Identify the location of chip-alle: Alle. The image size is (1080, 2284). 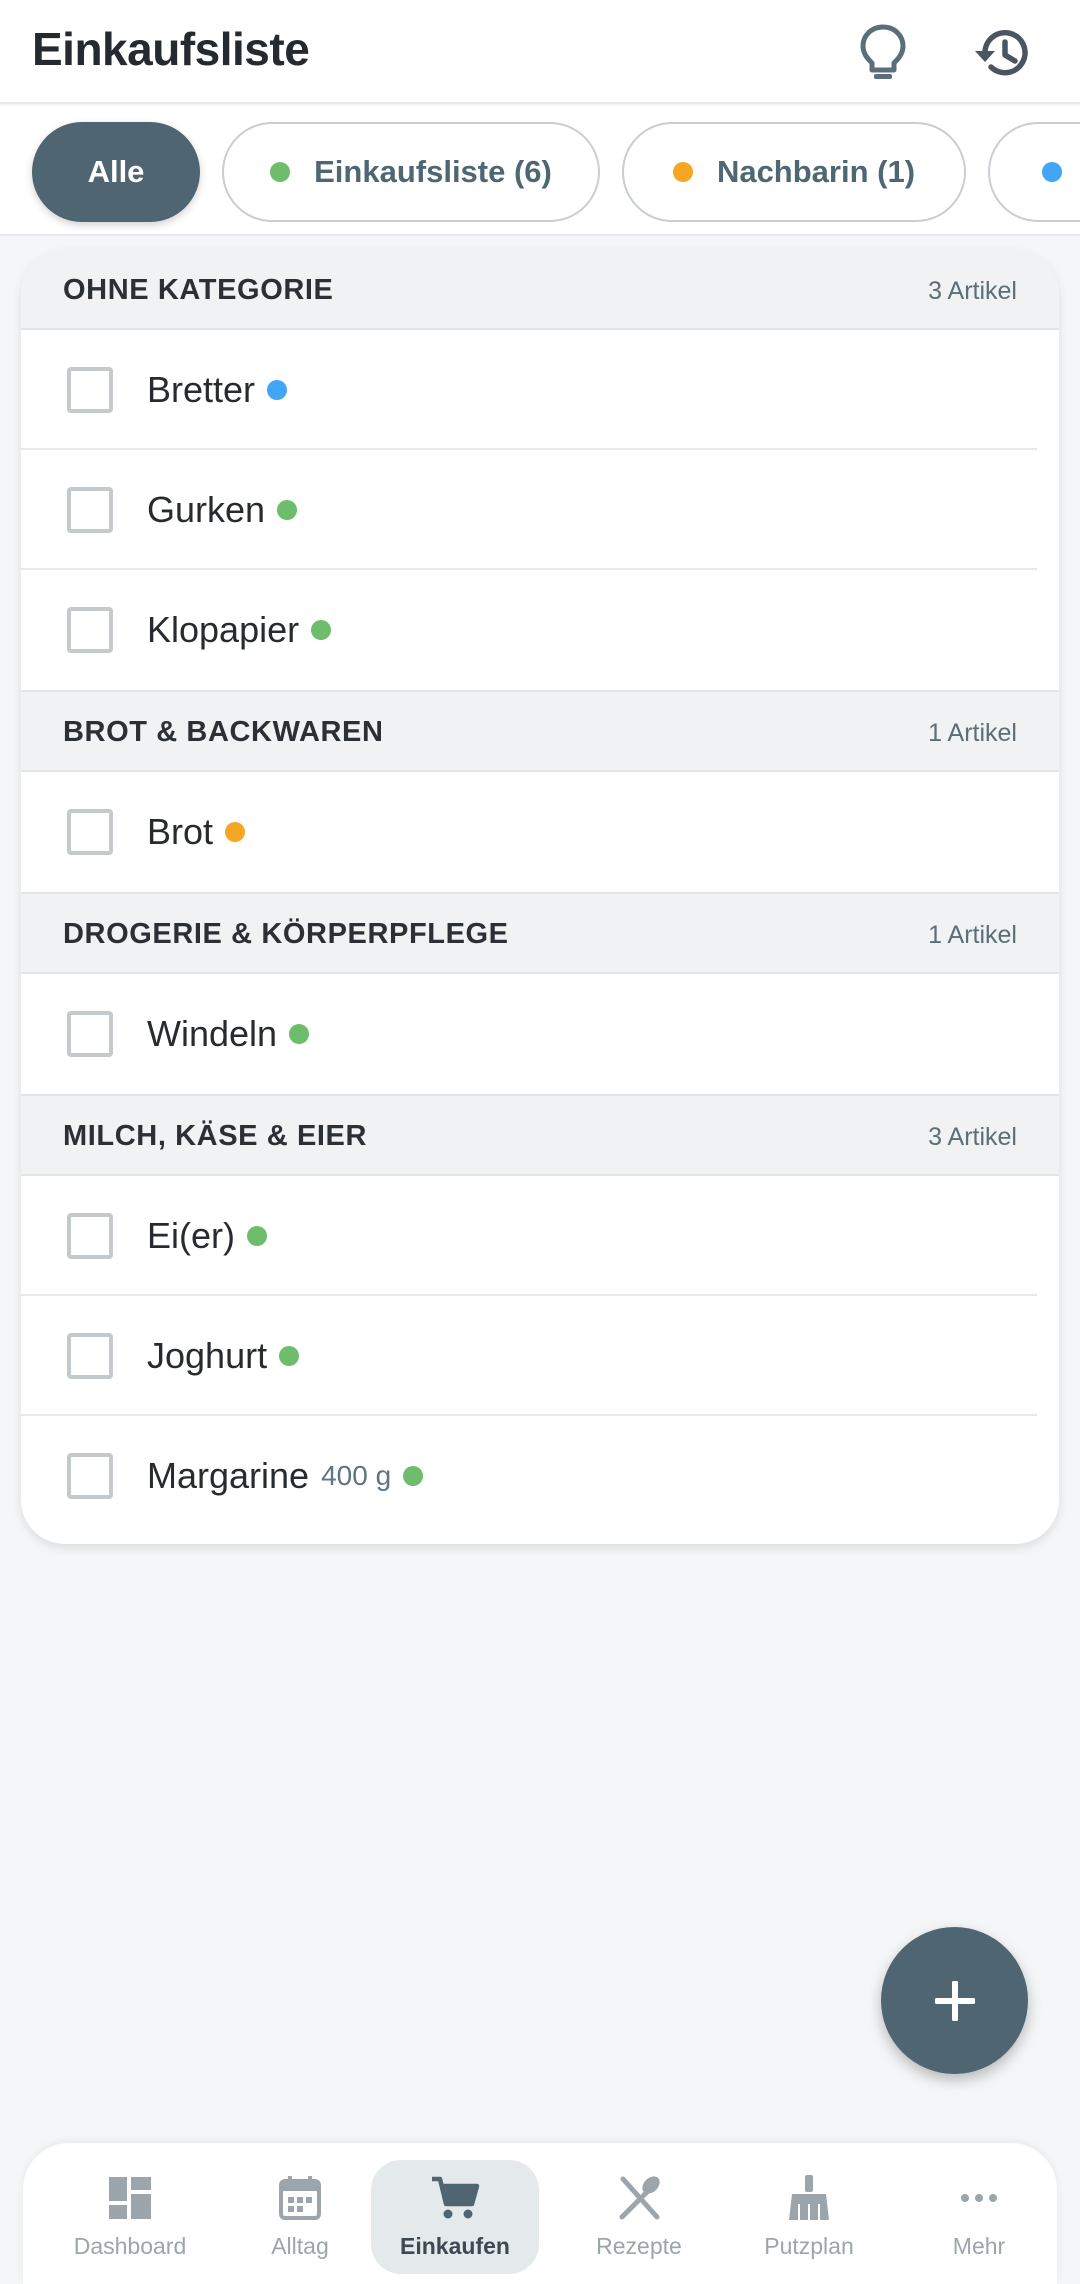
(116, 172).